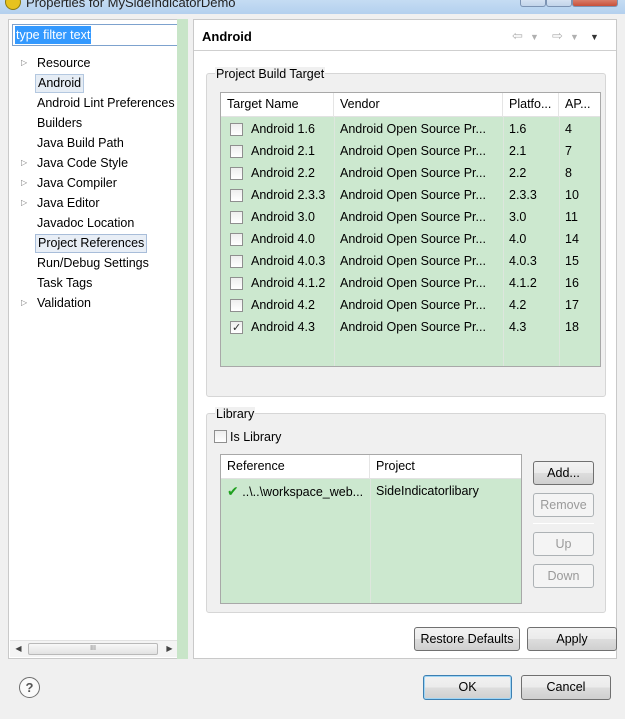 Image resolution: width=625 pixels, height=719 pixels. Describe the element at coordinates (60, 123) in the screenshot. I see `tree-item-label: Builders` at that location.